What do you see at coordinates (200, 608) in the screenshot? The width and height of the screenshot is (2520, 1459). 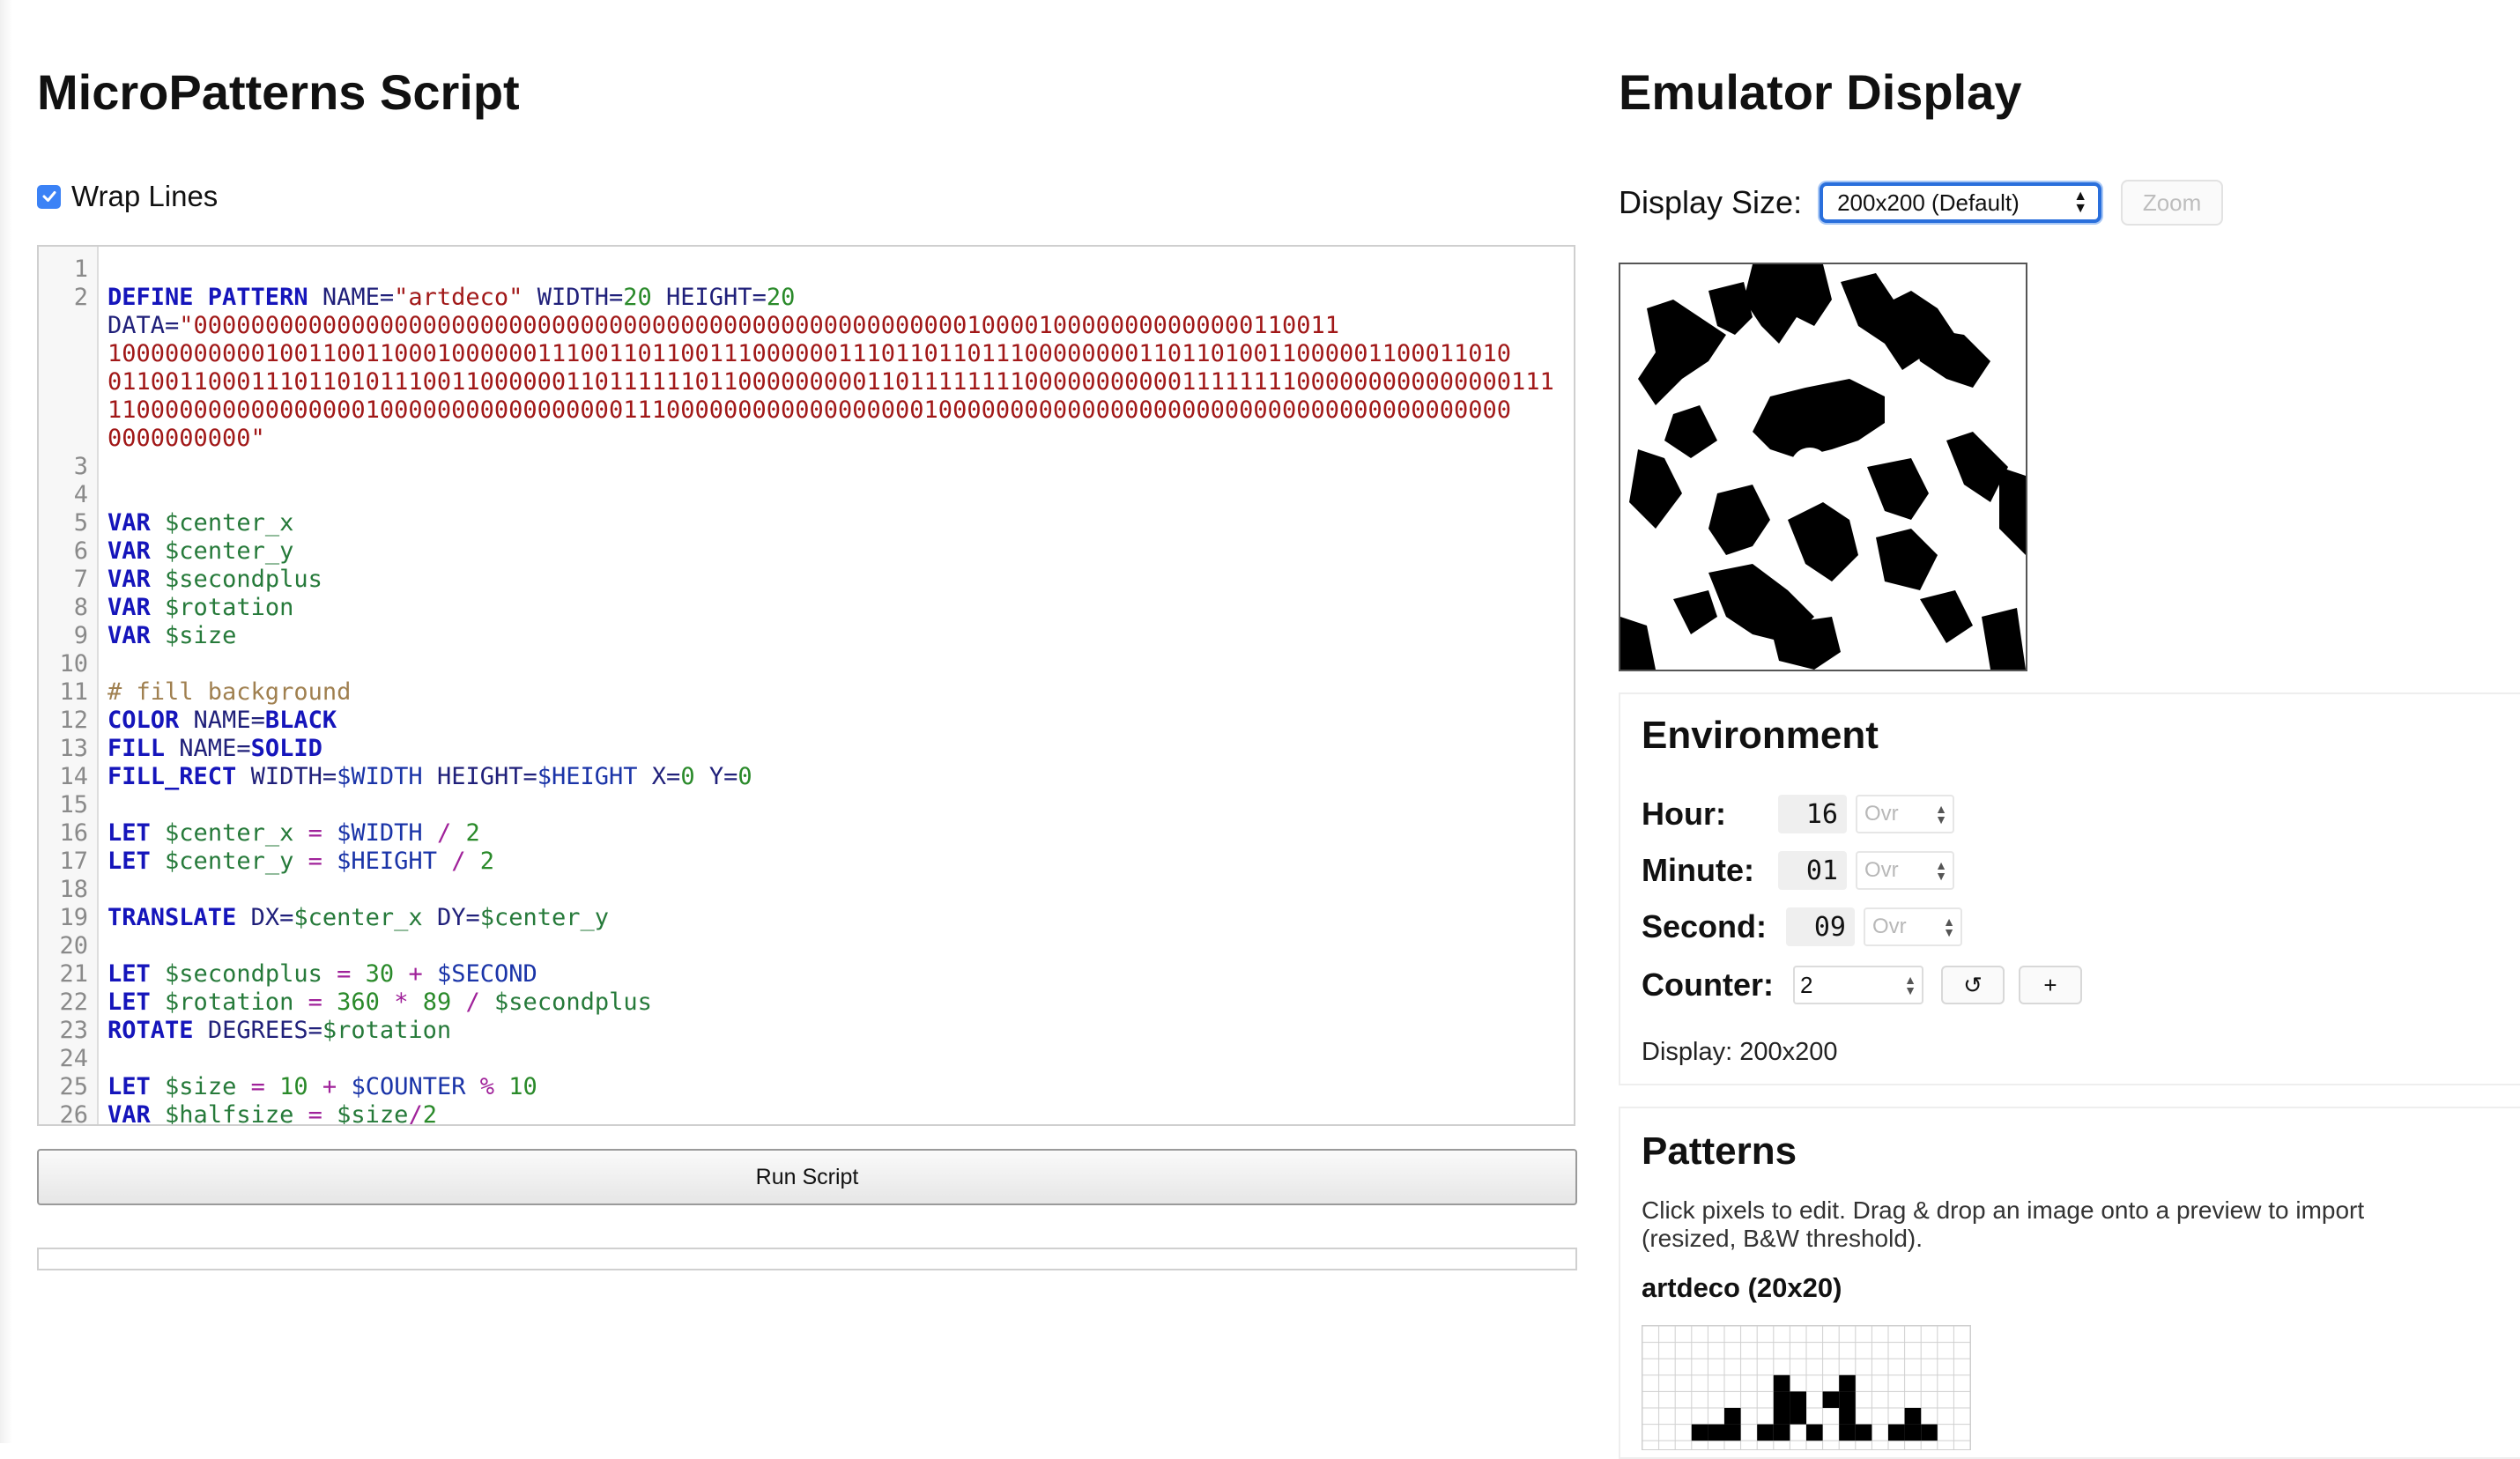 I see `code-line-8: VAR $rotation` at bounding box center [200, 608].